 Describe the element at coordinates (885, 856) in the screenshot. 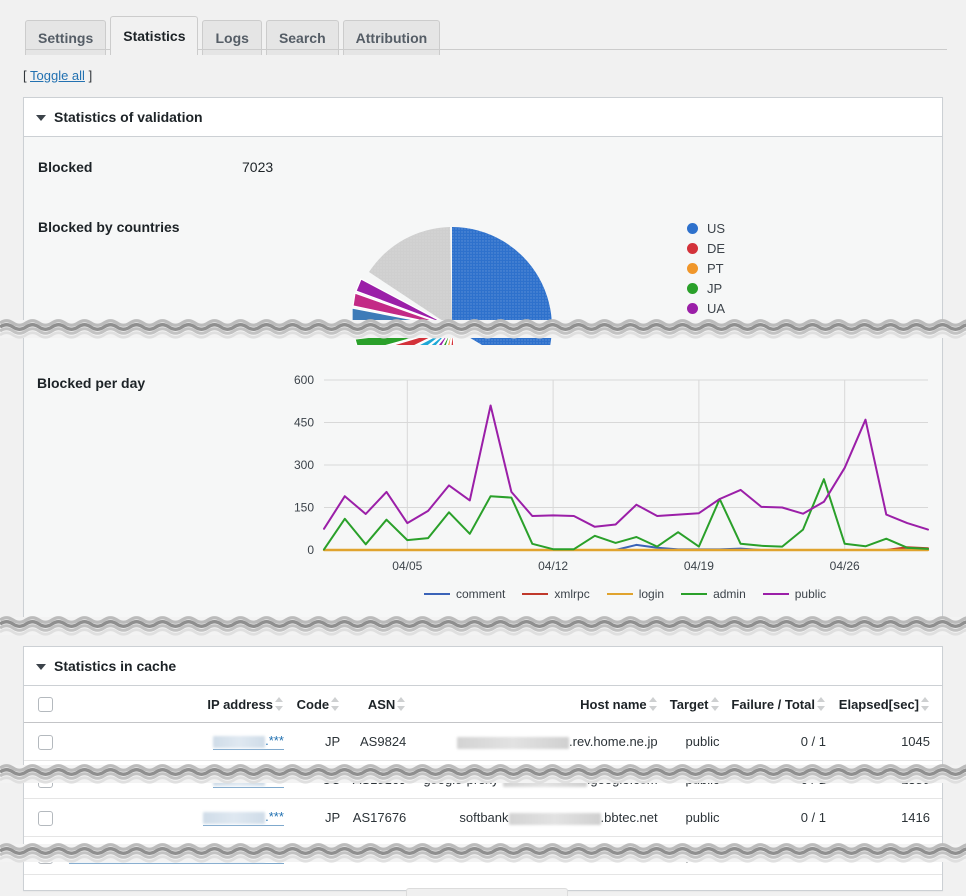

I see `cell-elapsed: 2257` at that location.